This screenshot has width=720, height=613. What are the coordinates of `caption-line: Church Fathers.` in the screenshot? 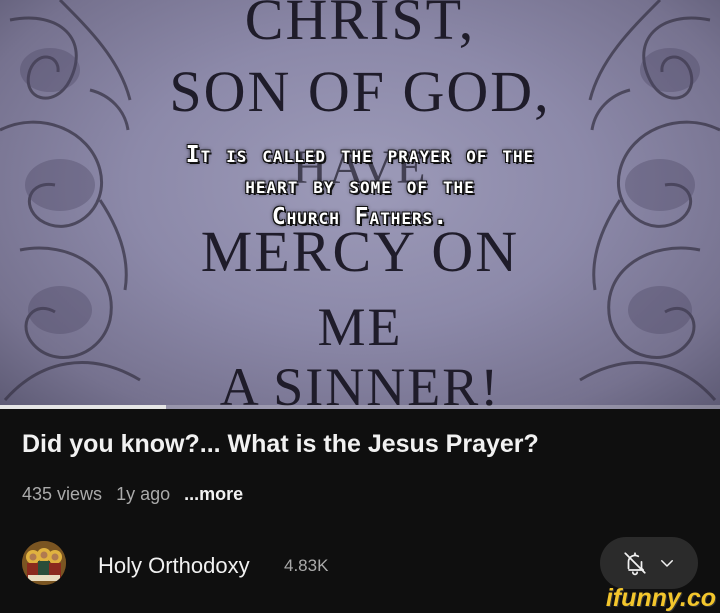 It's located at (360, 217).